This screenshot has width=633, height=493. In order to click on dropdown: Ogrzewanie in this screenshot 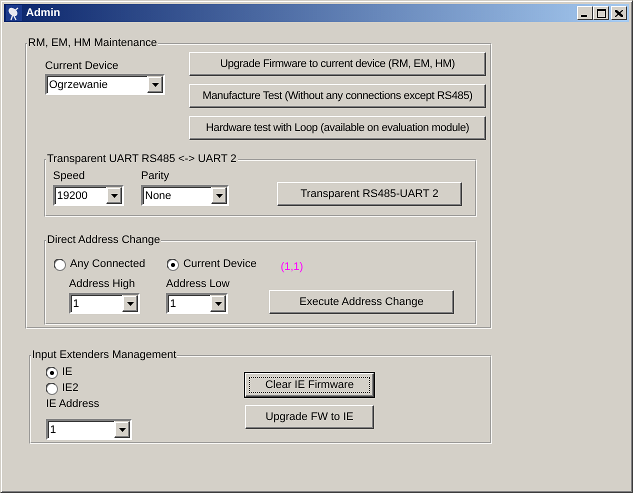, I will do `click(105, 84)`.